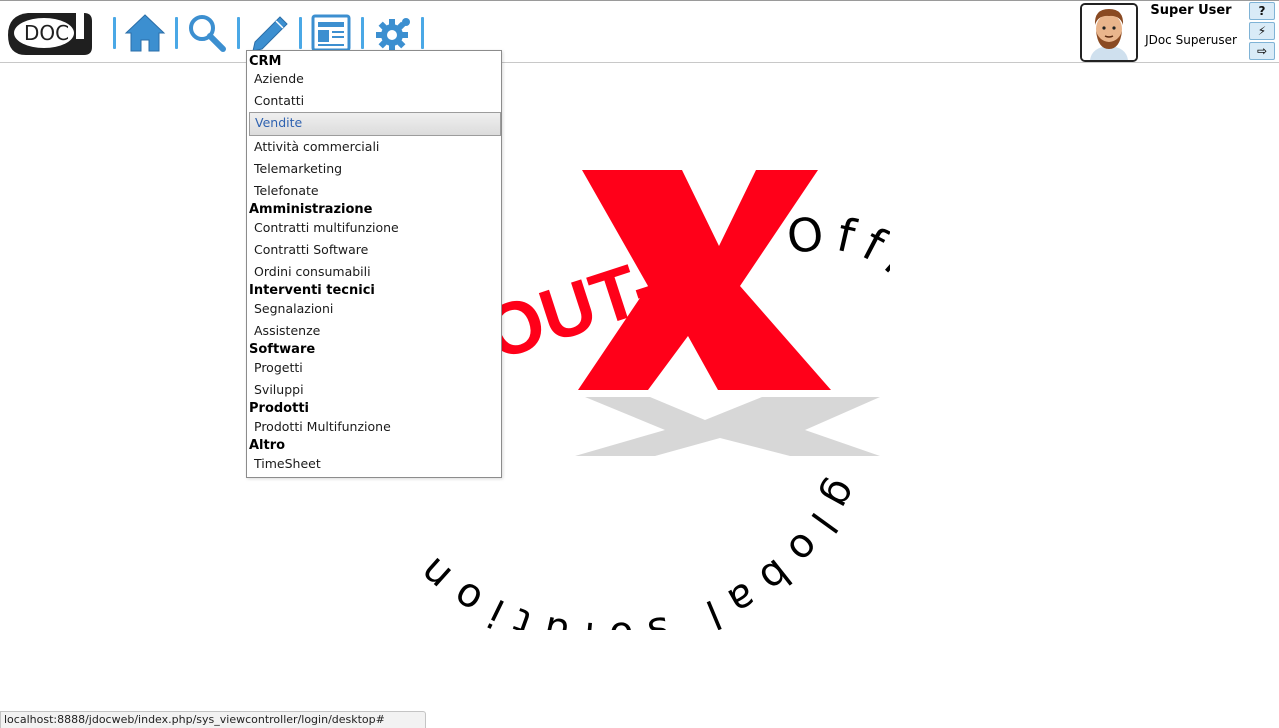 The height and width of the screenshot is (728, 1279). What do you see at coordinates (727, 426) in the screenshot?
I see `logo-x-shadow` at bounding box center [727, 426].